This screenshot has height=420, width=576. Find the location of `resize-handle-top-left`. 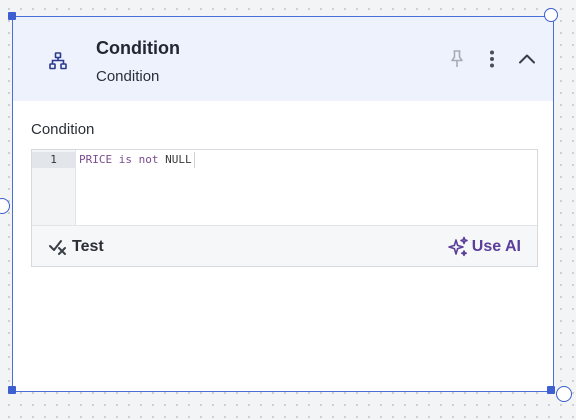

resize-handle-top-left is located at coordinates (12, 16).